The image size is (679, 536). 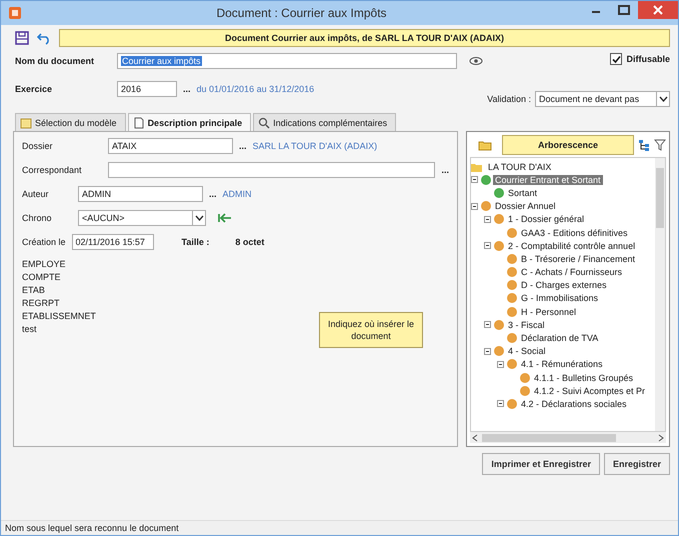 What do you see at coordinates (658, 10) in the screenshot?
I see `close-icon` at bounding box center [658, 10].